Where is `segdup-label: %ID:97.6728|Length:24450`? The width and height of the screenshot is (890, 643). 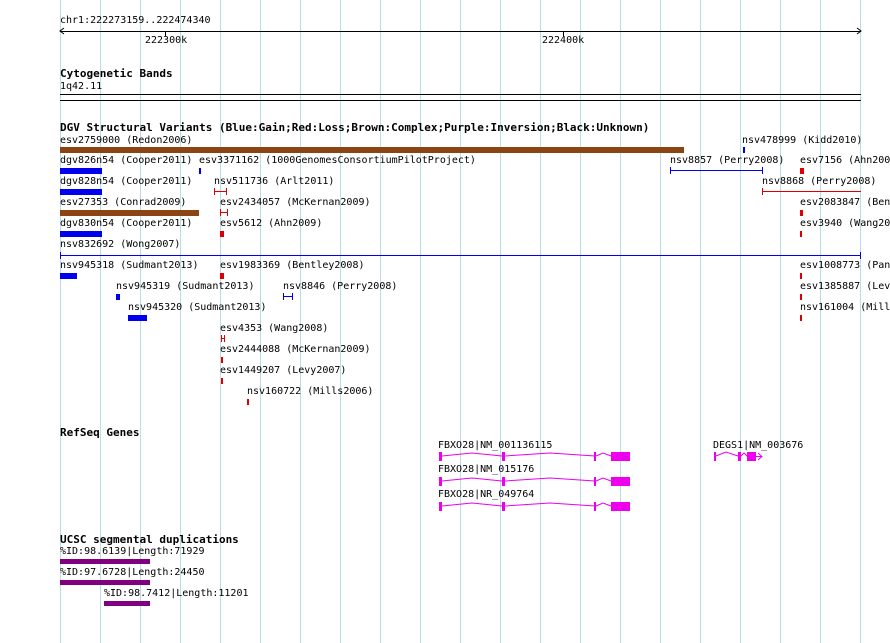 segdup-label: %ID:97.6728|Length:24450 is located at coordinates (132, 573).